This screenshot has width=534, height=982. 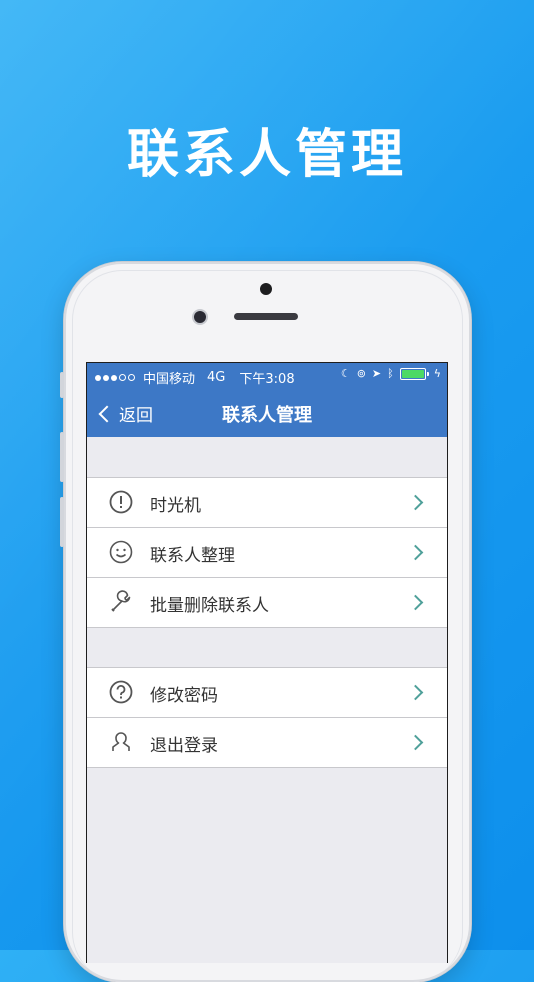 What do you see at coordinates (266, 316) in the screenshot?
I see `earpiece-speaker` at bounding box center [266, 316].